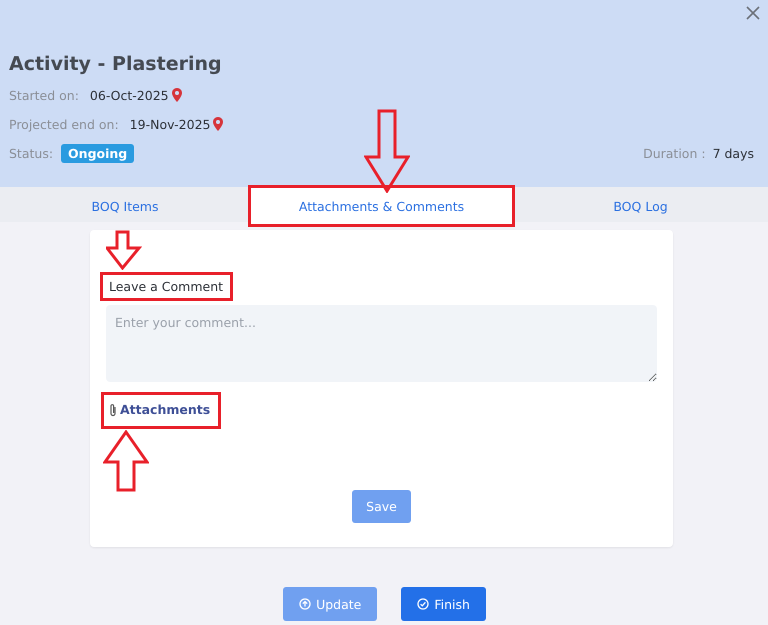 This screenshot has height=625, width=768. Describe the element at coordinates (443, 604) in the screenshot. I see `finish-button: Finish` at that location.